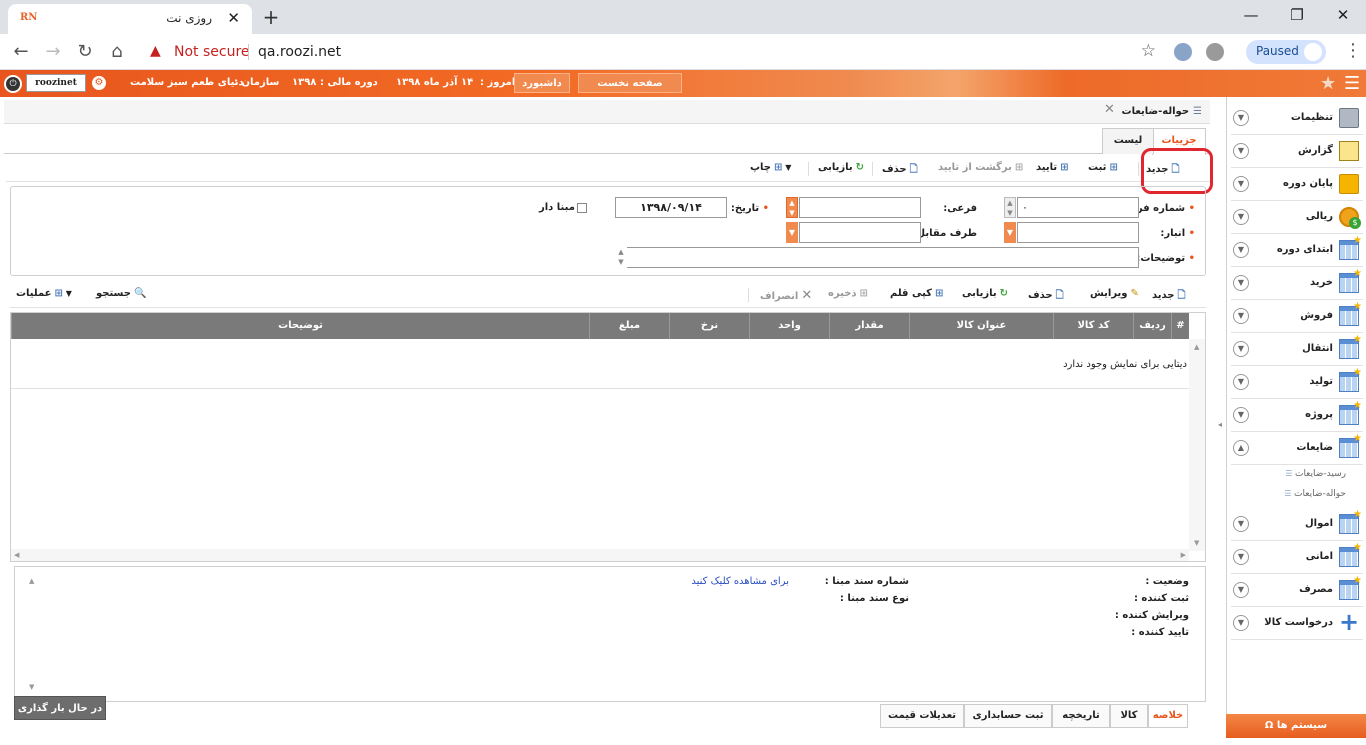 This screenshot has width=1366, height=745. Describe the element at coordinates (1168, 716) in the screenshot. I see `tab-summary: خلاصه` at that location.